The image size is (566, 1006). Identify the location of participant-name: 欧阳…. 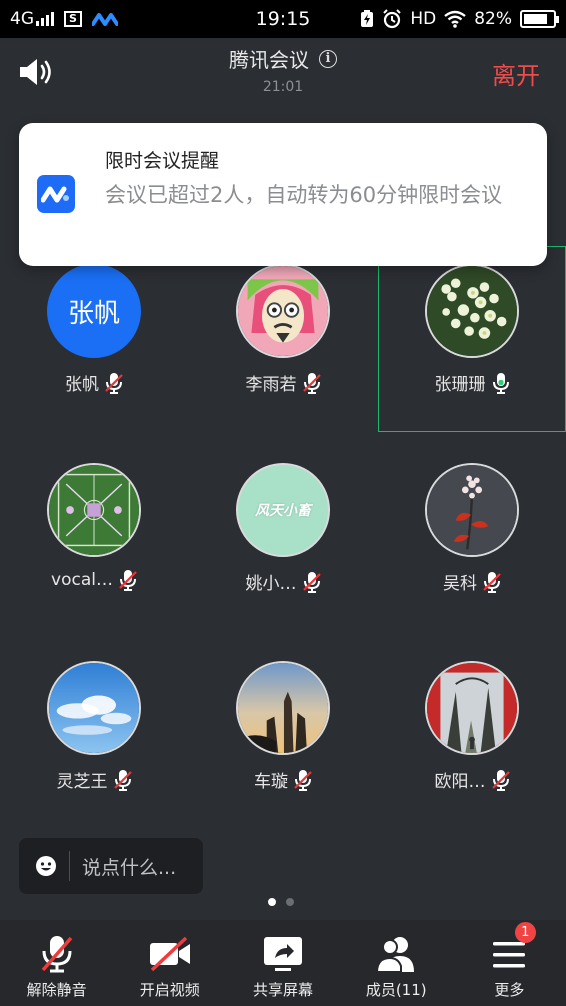
(460, 782).